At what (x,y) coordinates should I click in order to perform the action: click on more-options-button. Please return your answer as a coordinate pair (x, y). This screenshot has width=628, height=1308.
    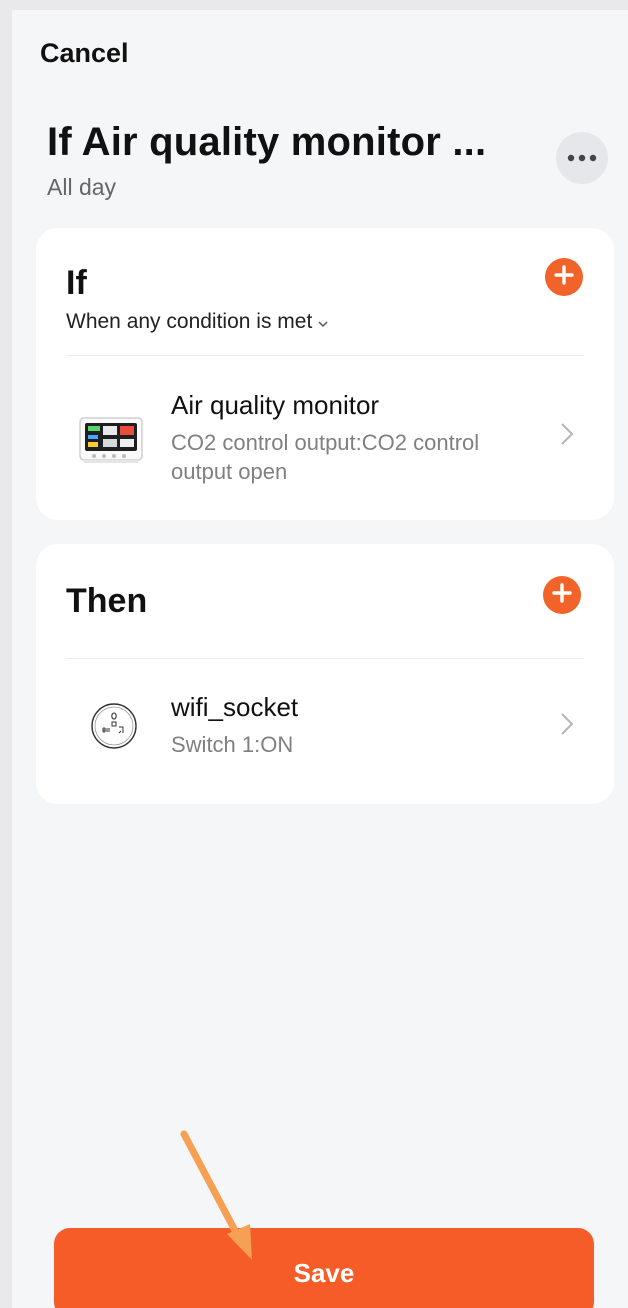
    Looking at the image, I should click on (582, 158).